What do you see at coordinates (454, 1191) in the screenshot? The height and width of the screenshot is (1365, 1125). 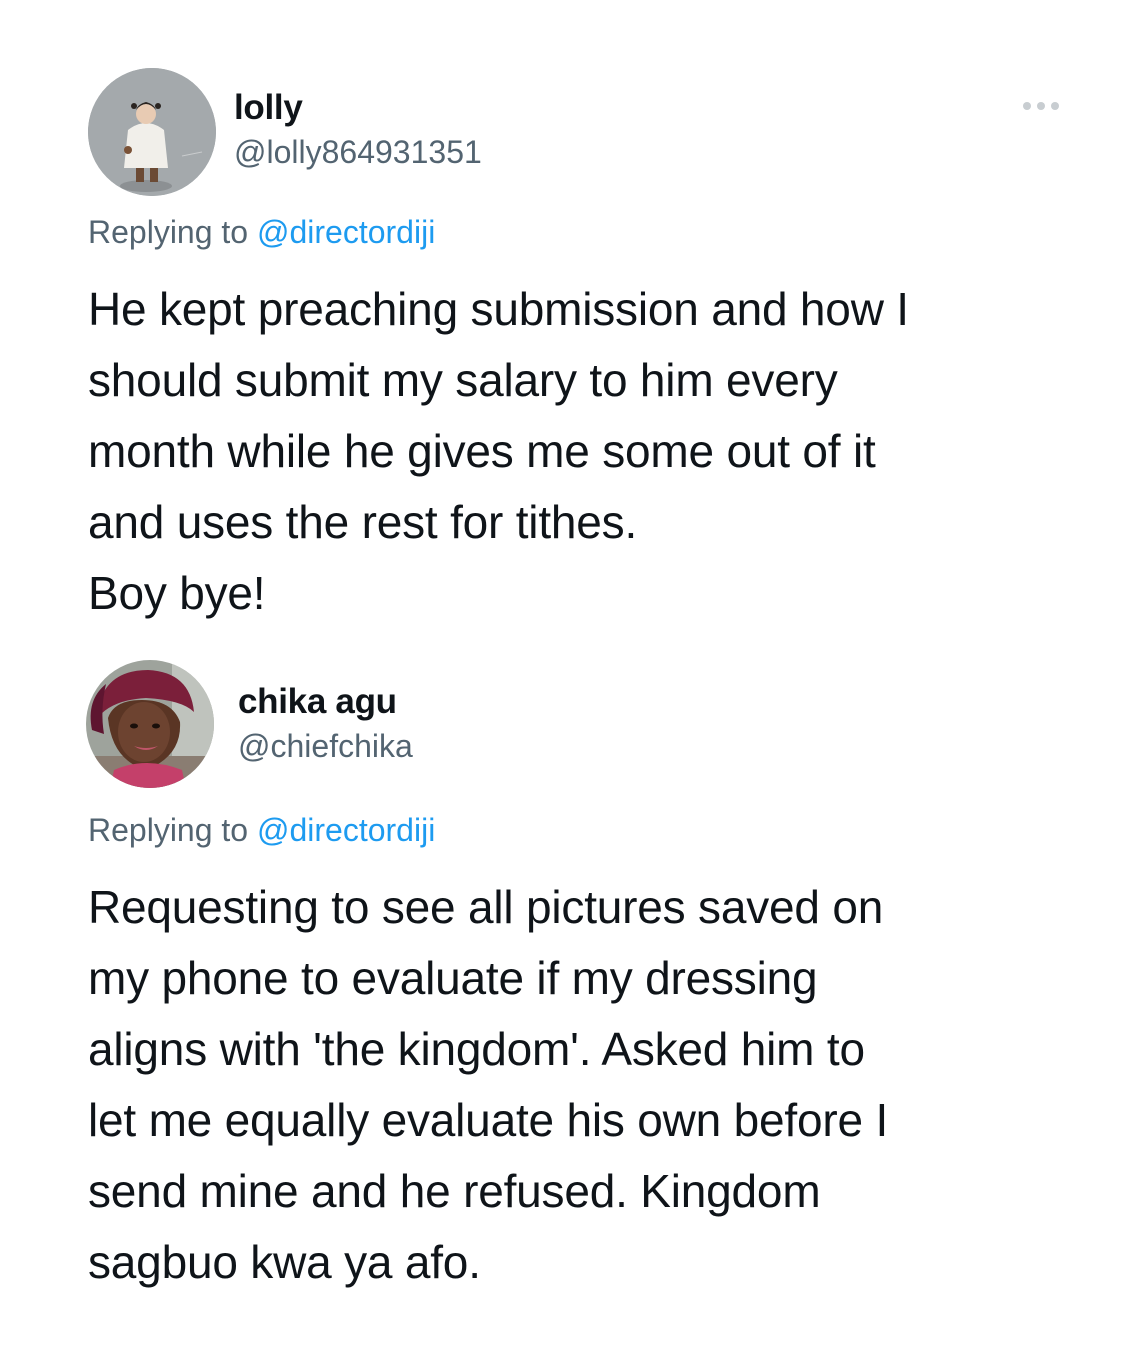 I see `tweet-text-line: send mine and he refused. Kingdom` at bounding box center [454, 1191].